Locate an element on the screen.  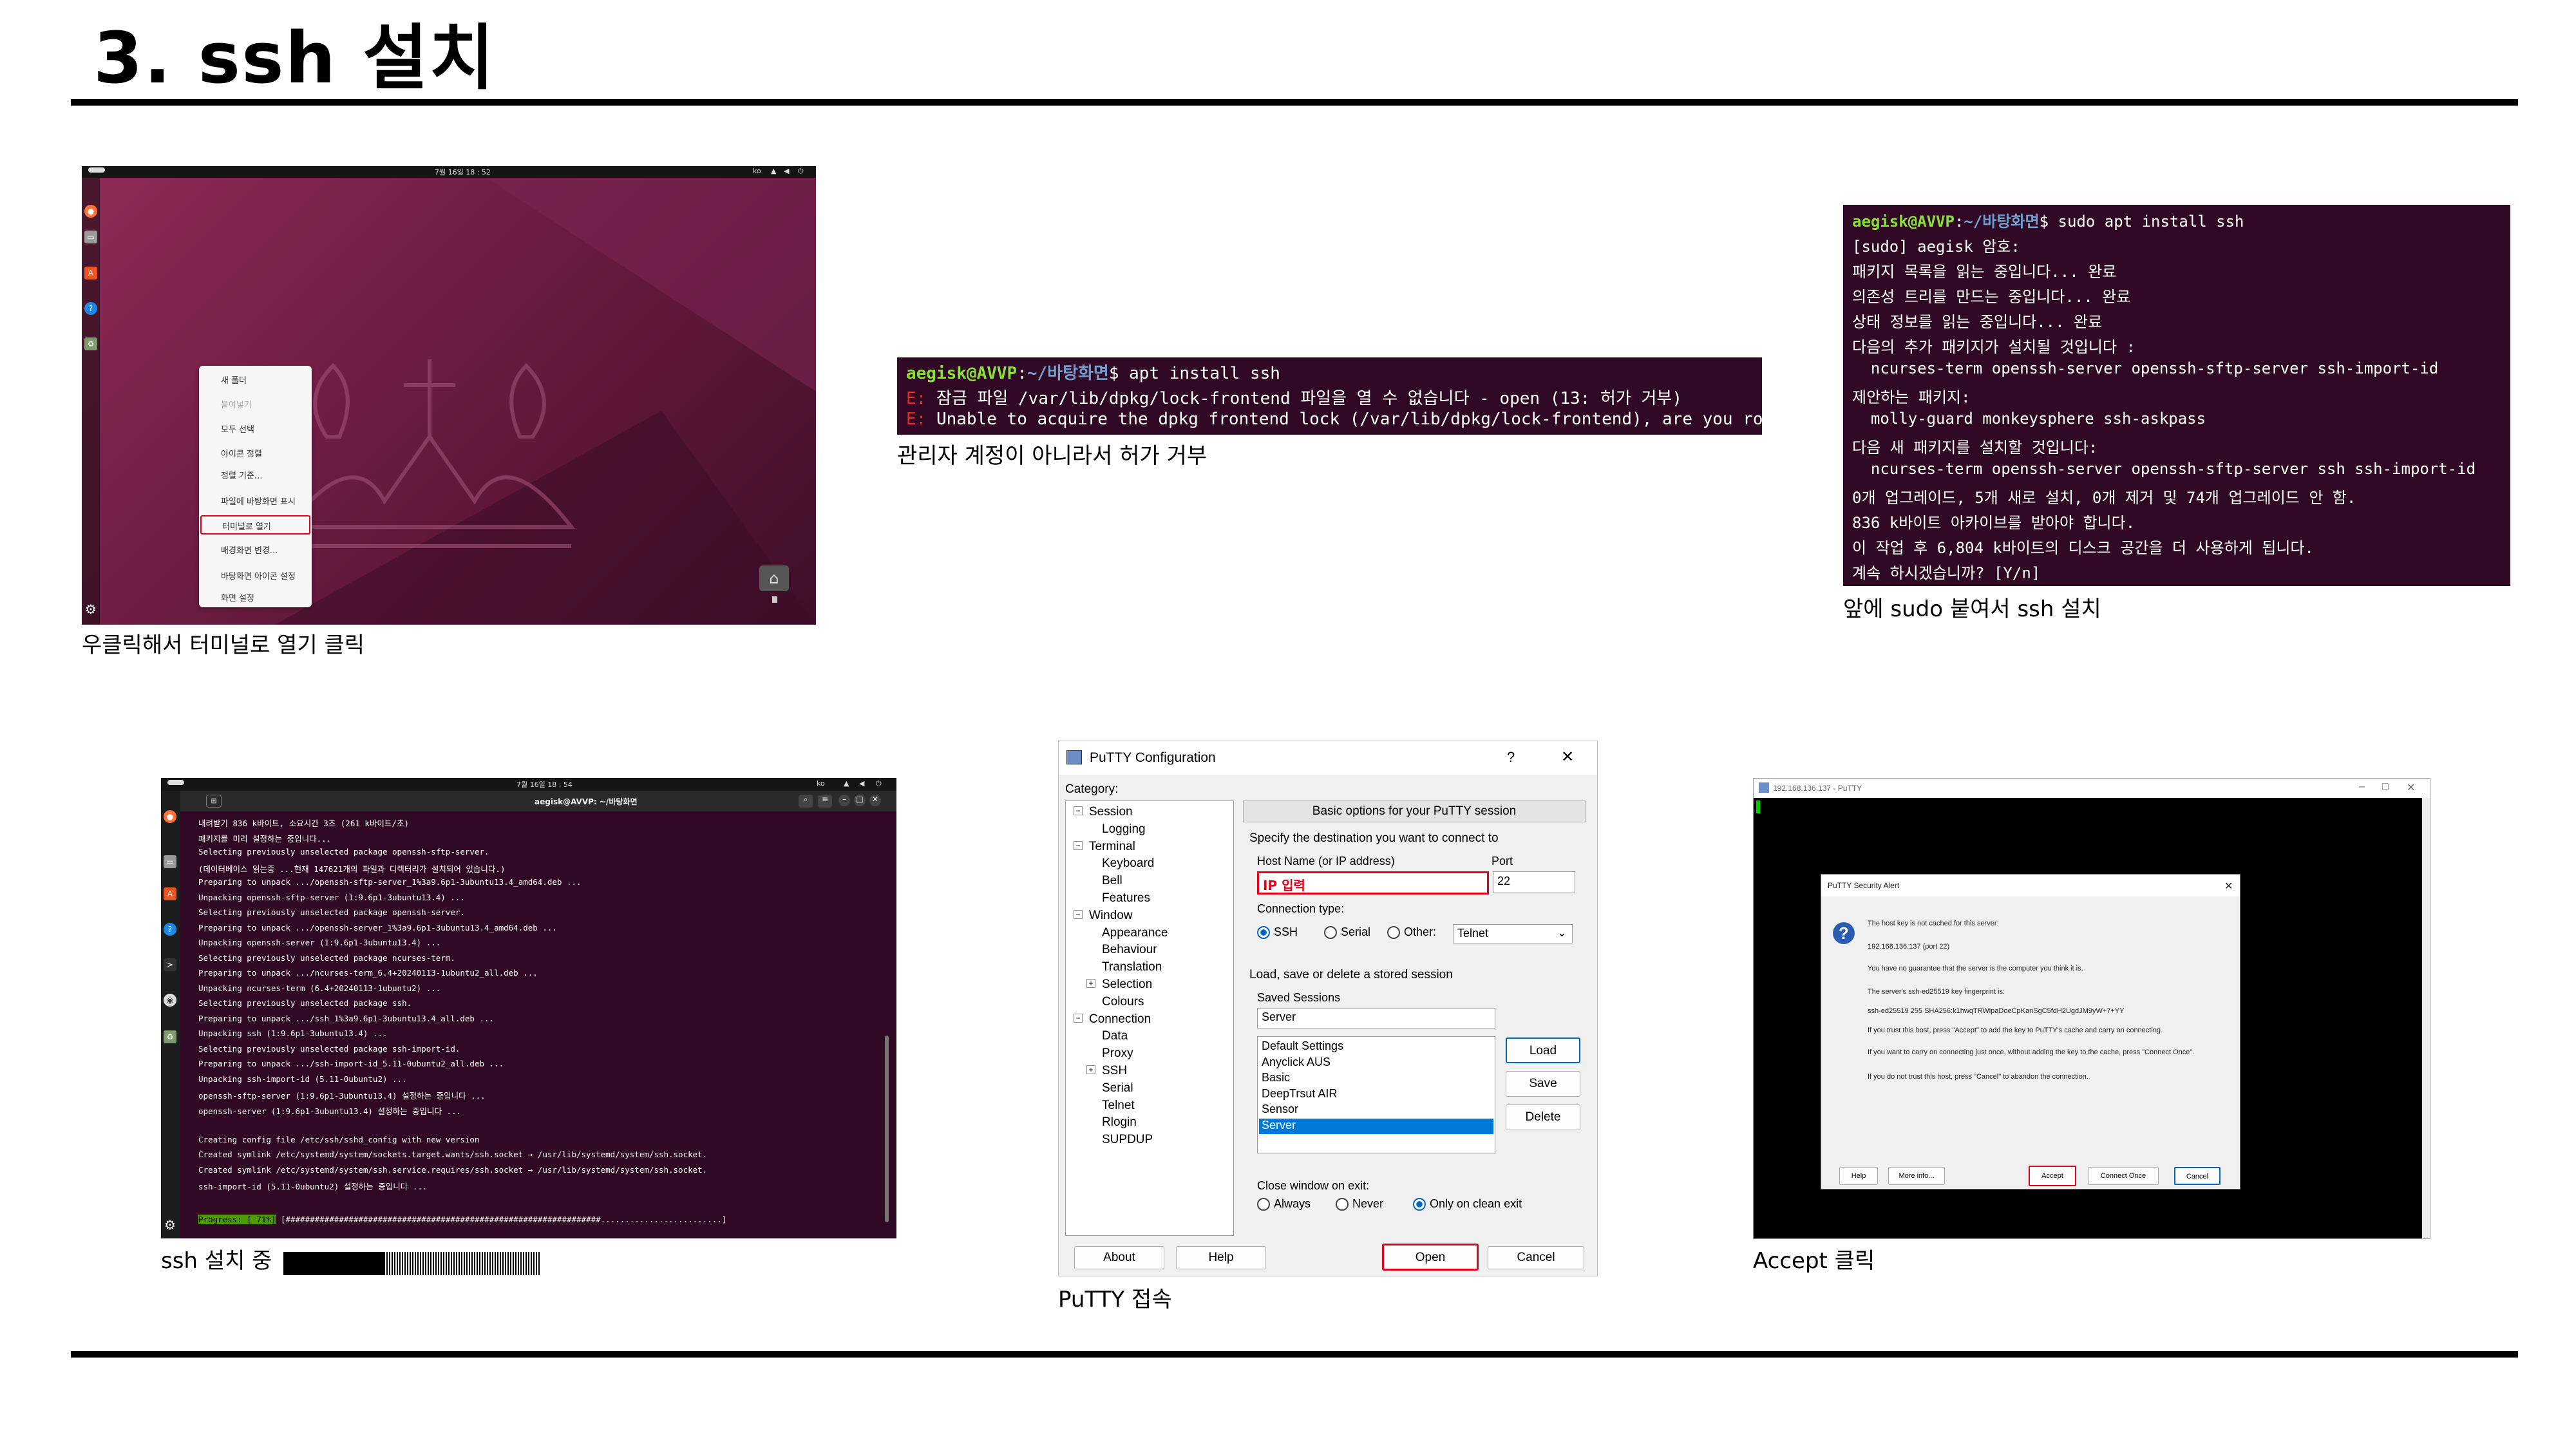
tree-item: Data is located at coordinates (1115, 1036).